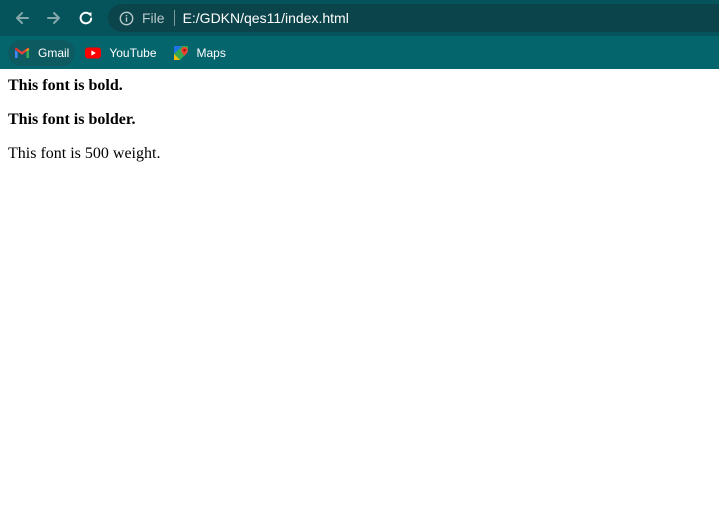 Image resolution: width=719 pixels, height=513 pixels. What do you see at coordinates (174, 18) in the screenshot?
I see `url-separator` at bounding box center [174, 18].